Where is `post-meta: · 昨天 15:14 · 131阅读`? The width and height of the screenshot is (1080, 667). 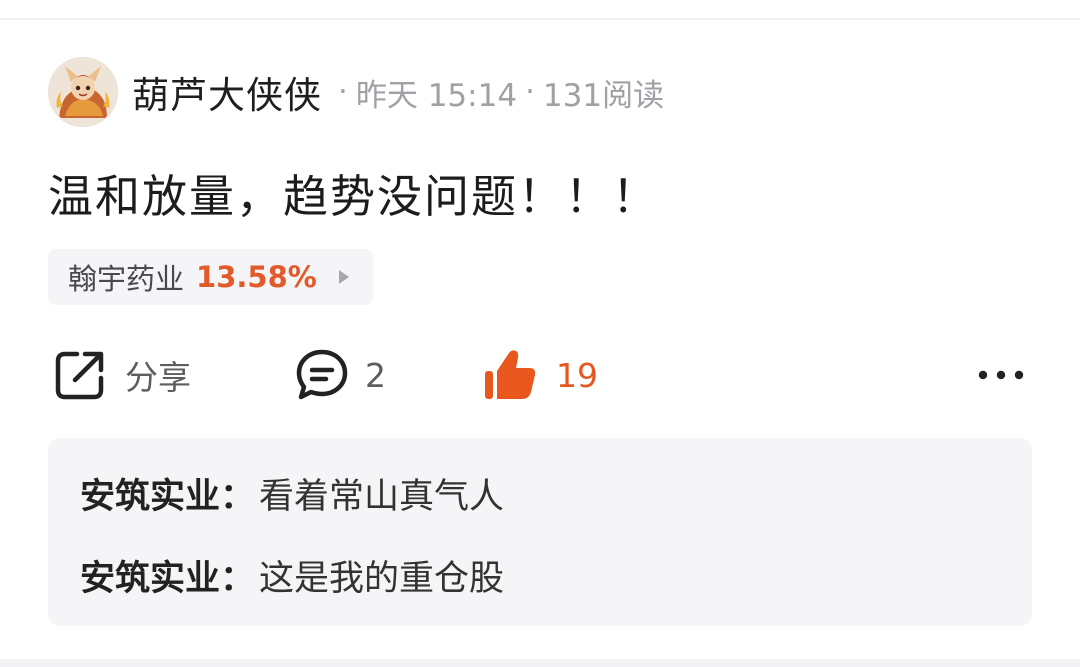
post-meta: · 昨天 15:14 · 131阅读 is located at coordinates (497, 92).